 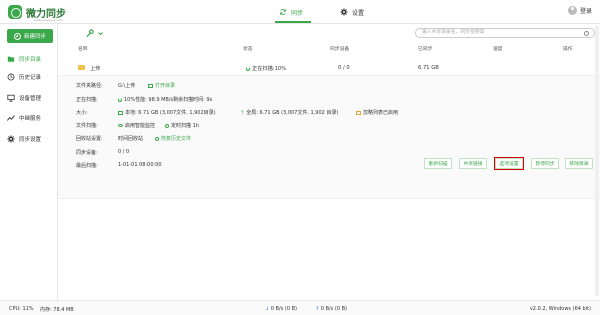 I want to click on upload-speed: ↑ 0 B/s (0 B), so click(x=331, y=309).